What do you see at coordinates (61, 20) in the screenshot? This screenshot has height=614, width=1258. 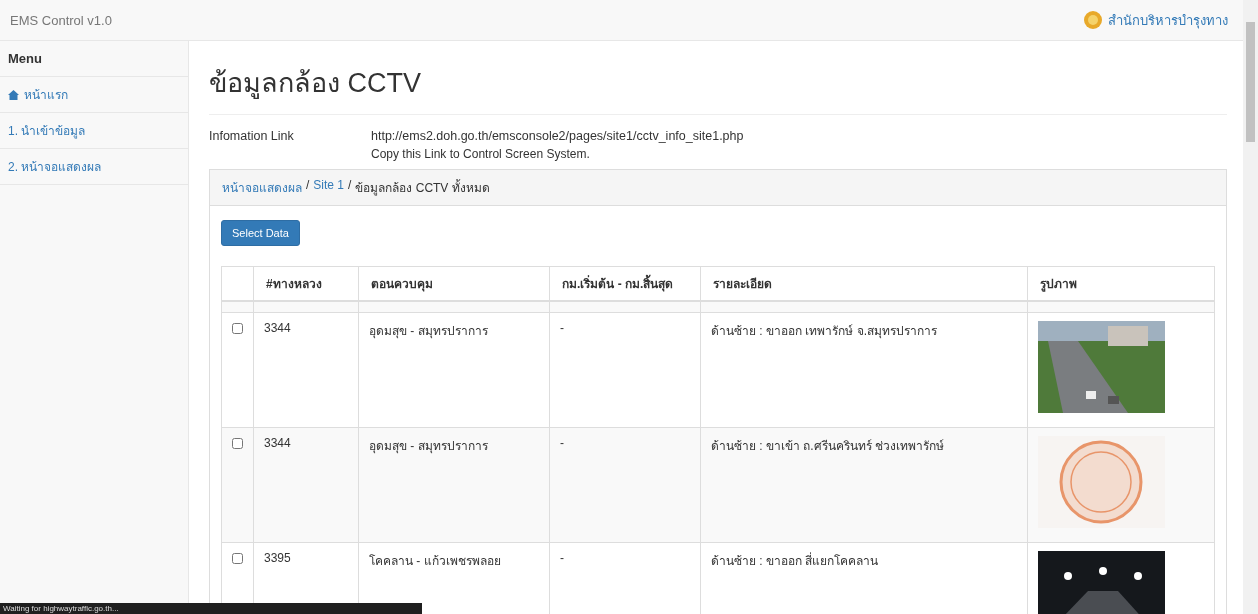 I see `app-brand: EMS Control v1.0` at bounding box center [61, 20].